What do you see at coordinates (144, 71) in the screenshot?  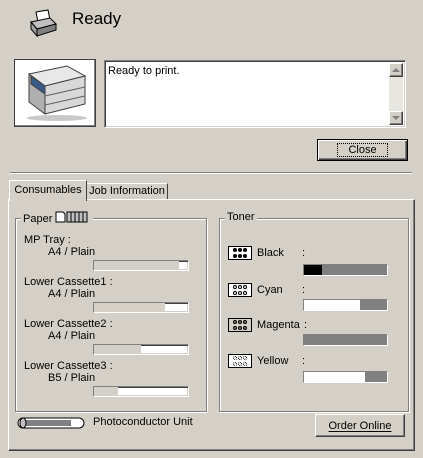 I see `status-message: Ready to print.` at bounding box center [144, 71].